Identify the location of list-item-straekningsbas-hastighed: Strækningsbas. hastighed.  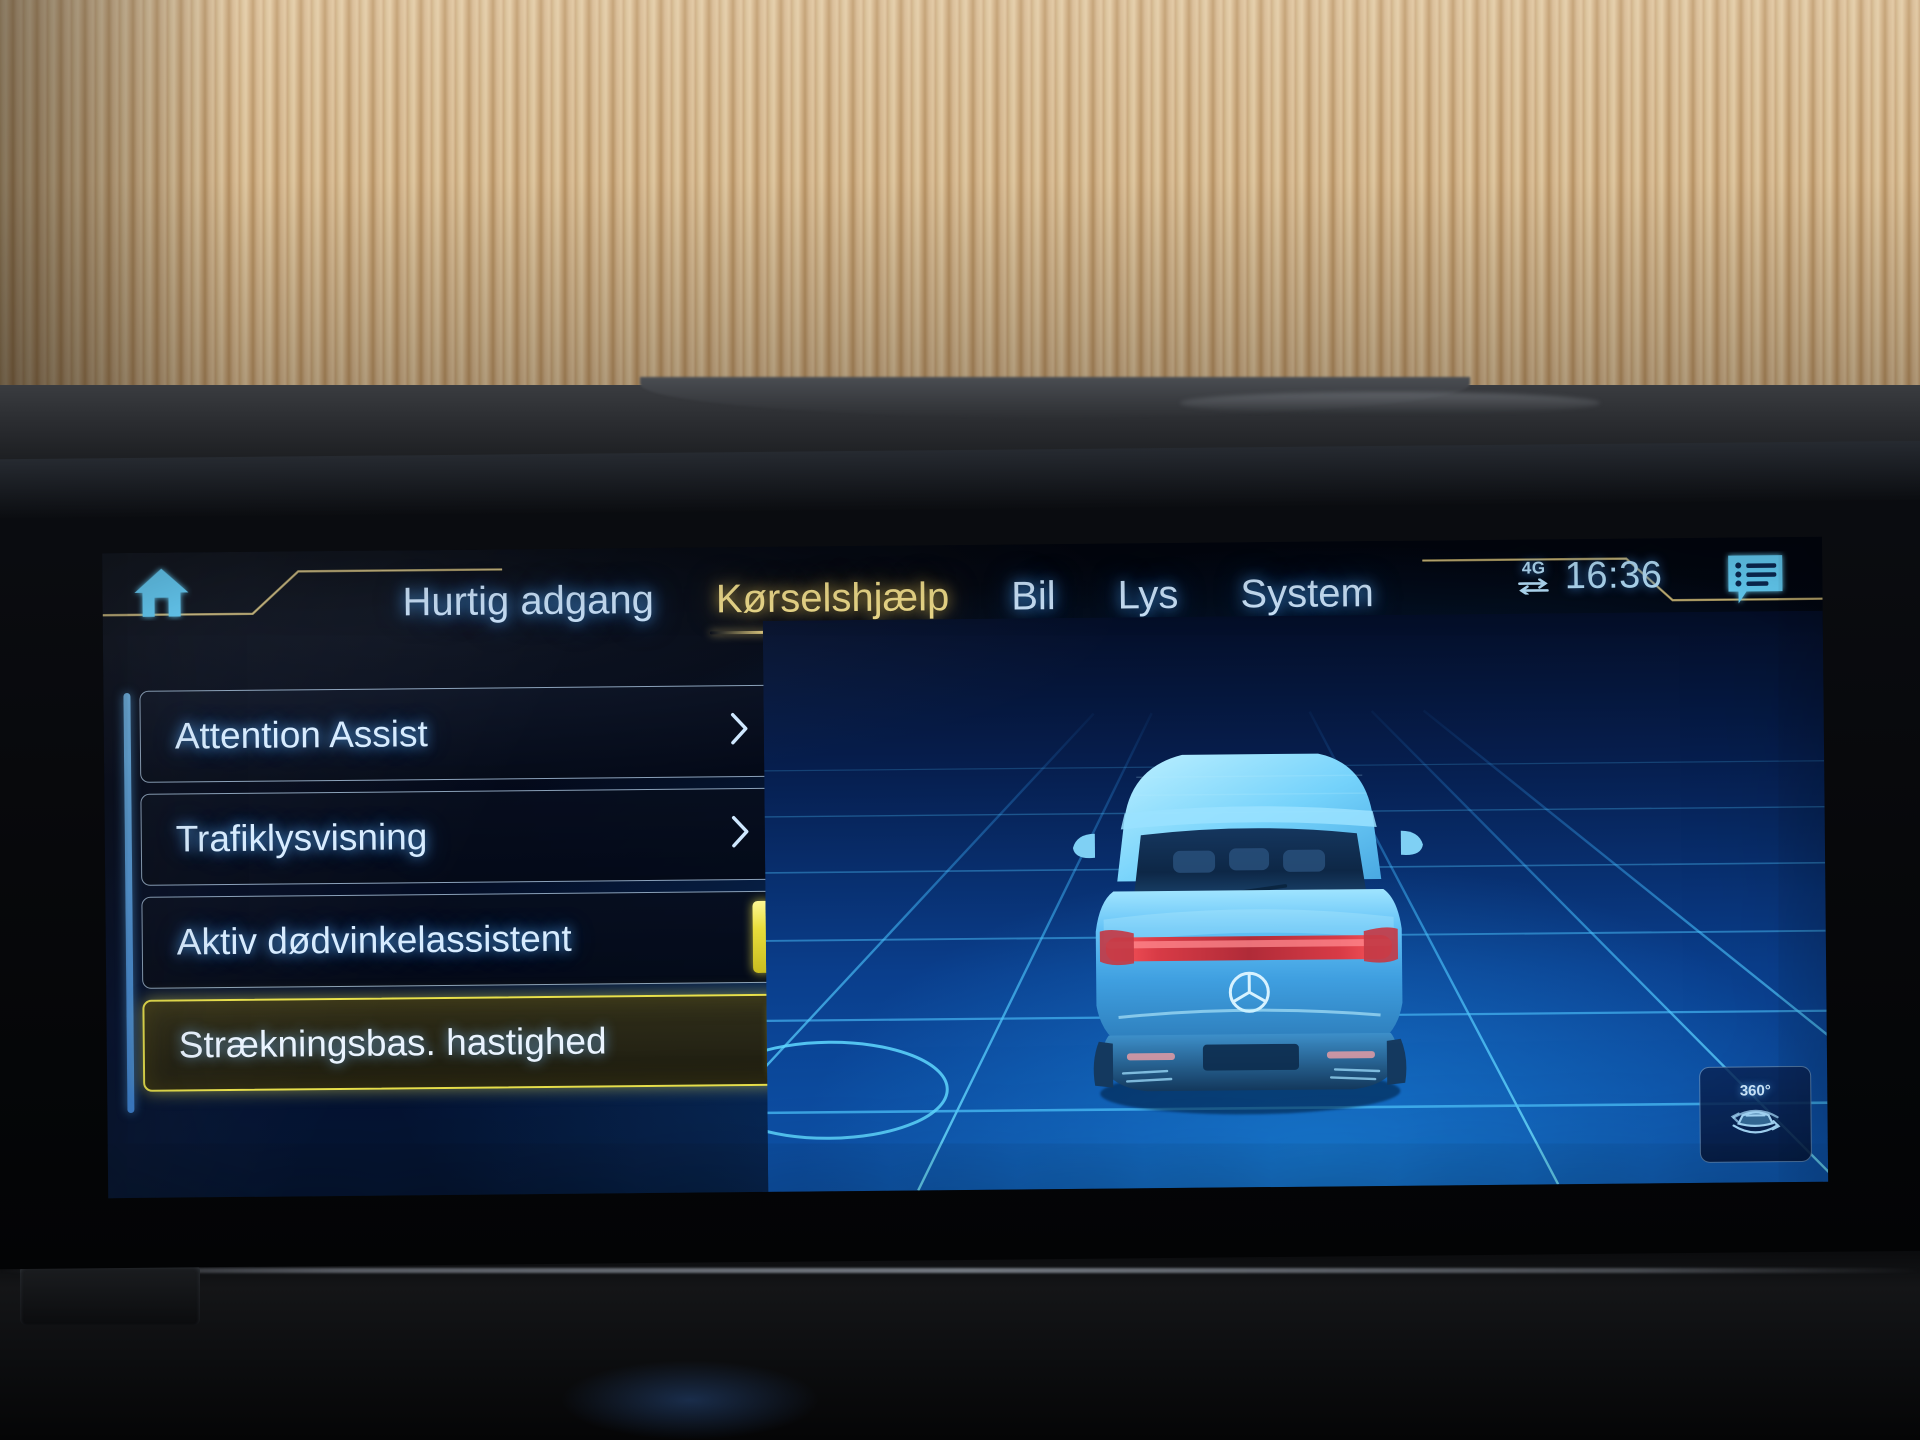
(473, 1042).